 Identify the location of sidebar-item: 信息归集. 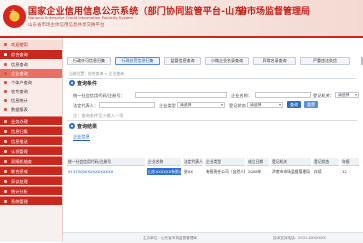
(31, 130).